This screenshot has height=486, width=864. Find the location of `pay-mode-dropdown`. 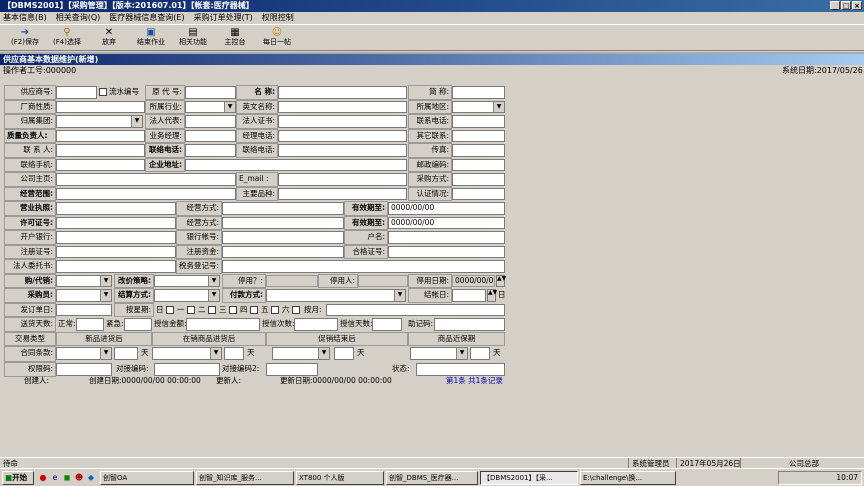

pay-mode-dropdown is located at coordinates (336, 295).